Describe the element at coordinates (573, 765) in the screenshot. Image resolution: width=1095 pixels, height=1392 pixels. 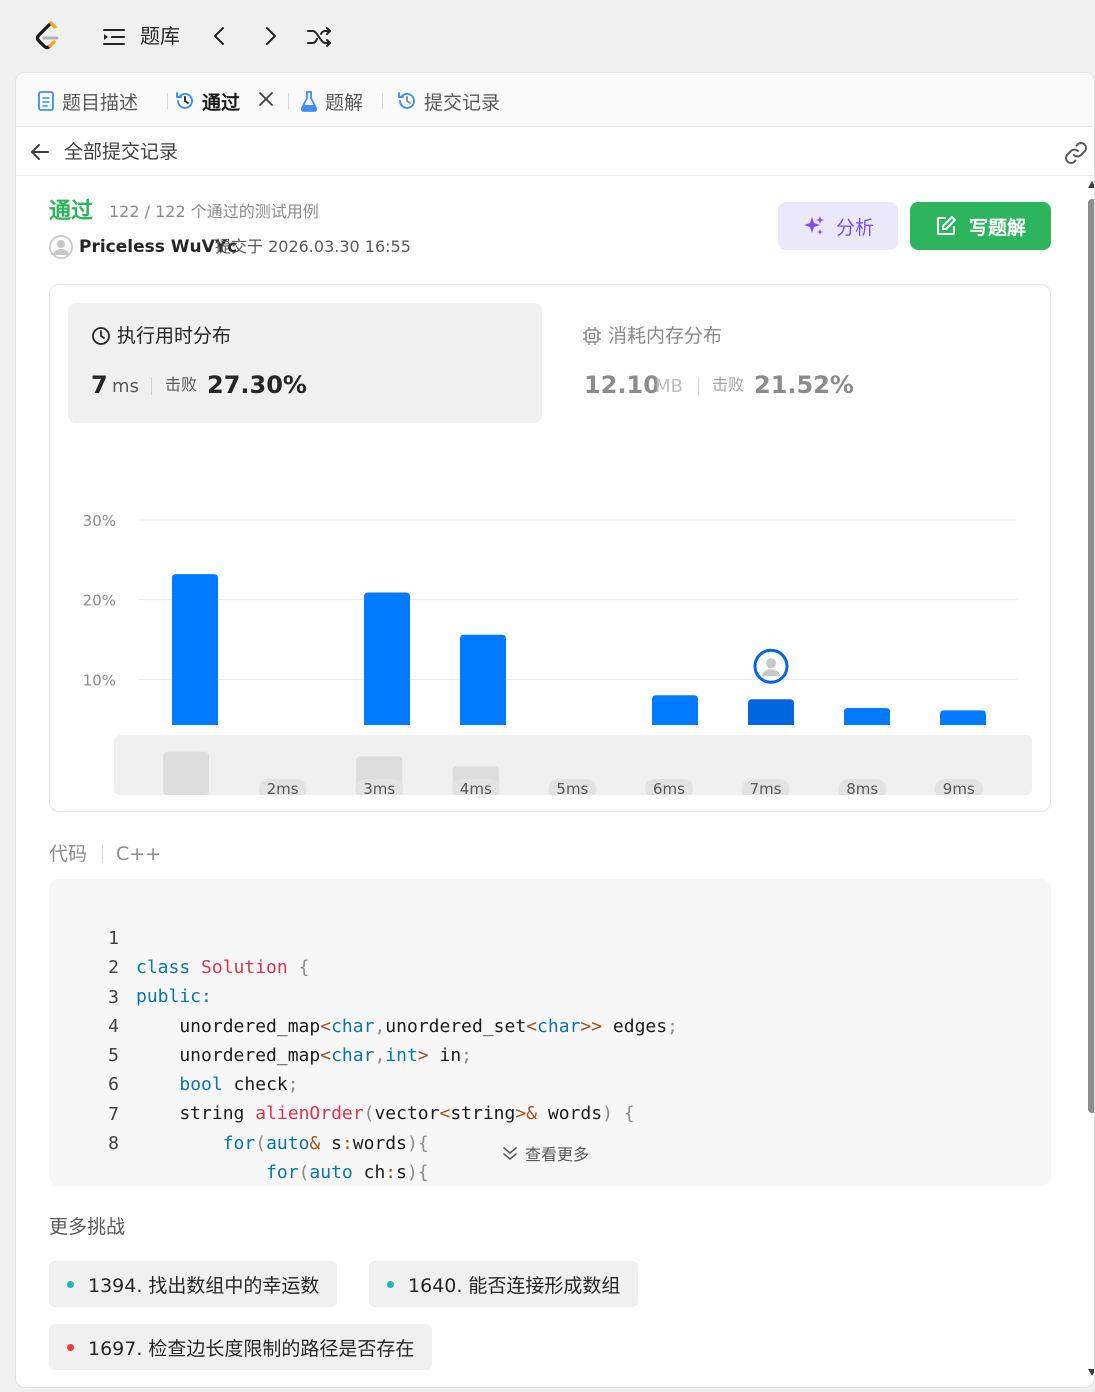
I see `runtime-chart-minimap: 2ms 3ms 4ms 5ms 6ms 7ms 8ms 9ms` at that location.